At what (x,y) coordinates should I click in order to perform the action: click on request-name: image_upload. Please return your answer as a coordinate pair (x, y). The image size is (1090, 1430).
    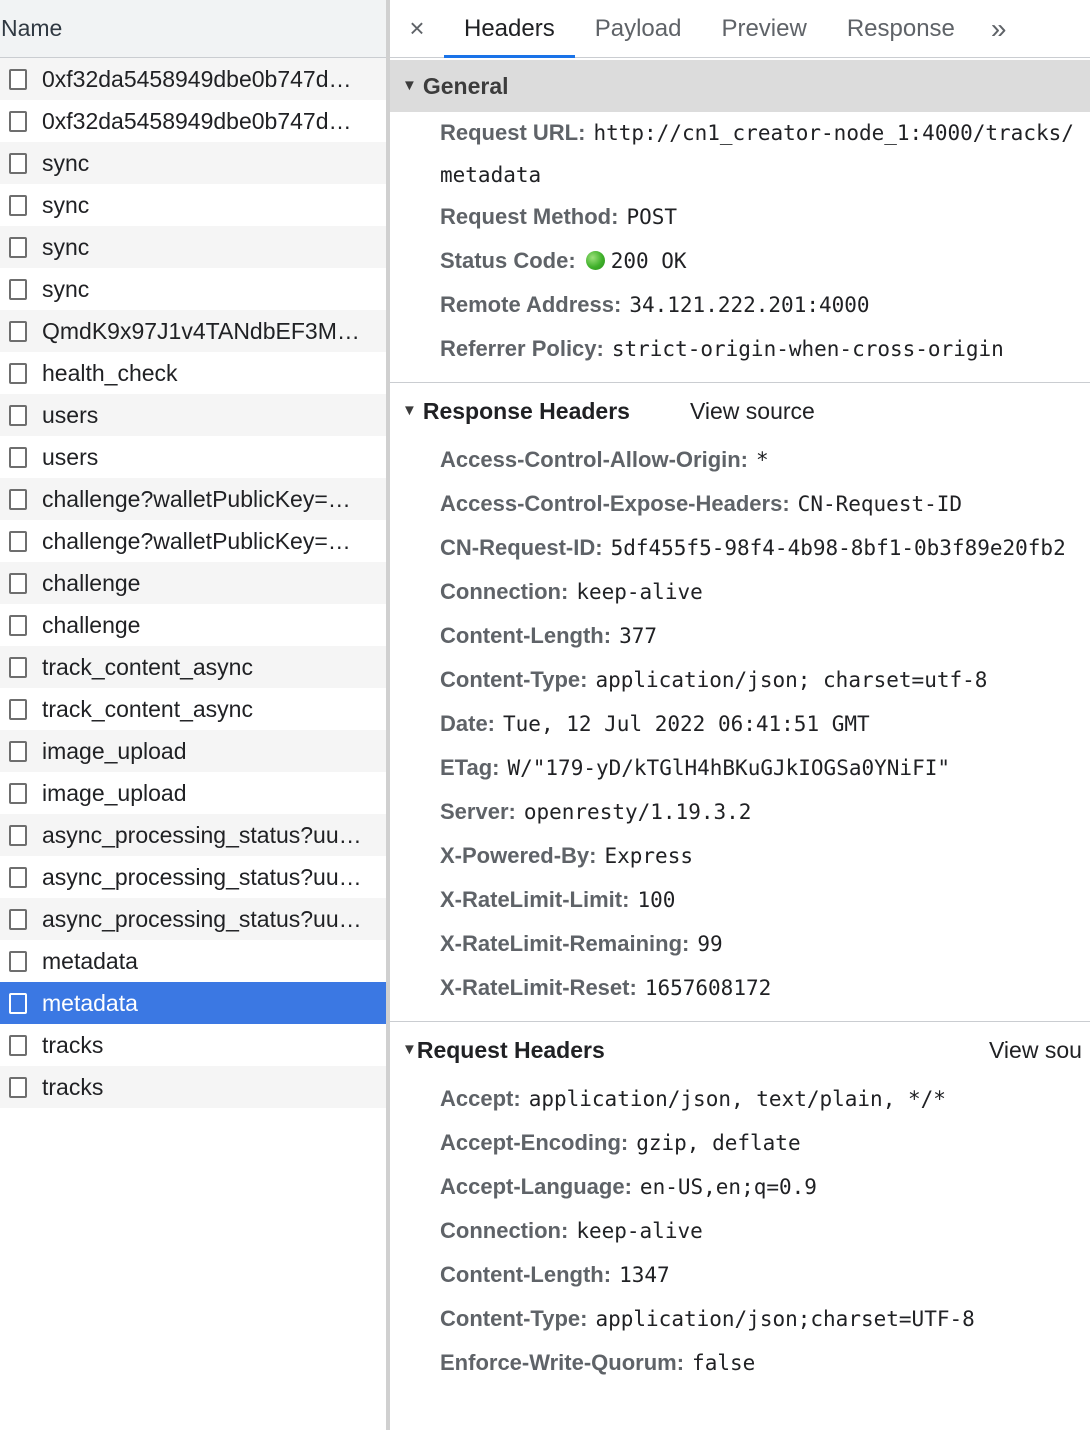
    Looking at the image, I should click on (114, 792).